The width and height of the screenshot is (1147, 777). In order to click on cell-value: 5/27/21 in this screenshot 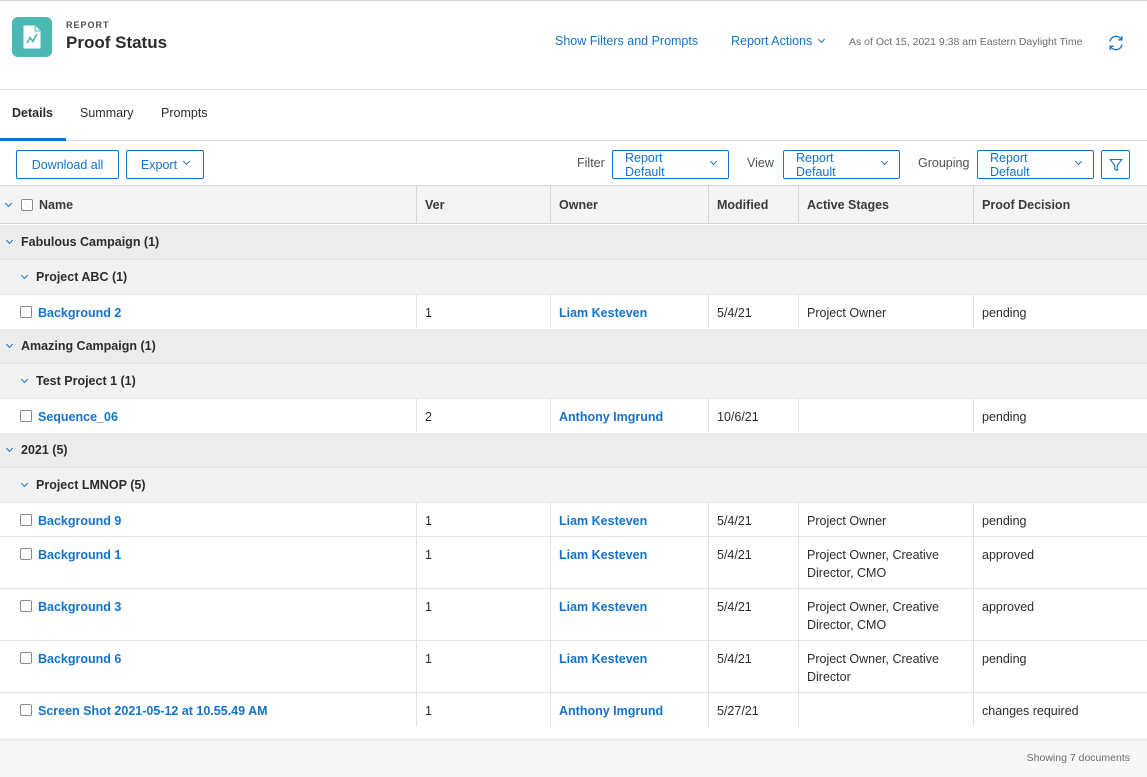, I will do `click(738, 711)`.